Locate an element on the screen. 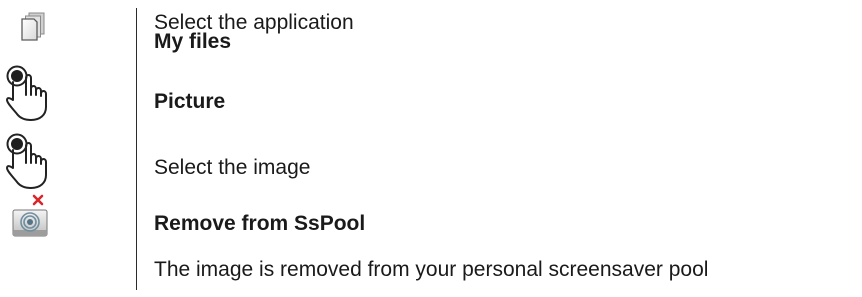  step-2-text: Picture is located at coordinates (190, 101).